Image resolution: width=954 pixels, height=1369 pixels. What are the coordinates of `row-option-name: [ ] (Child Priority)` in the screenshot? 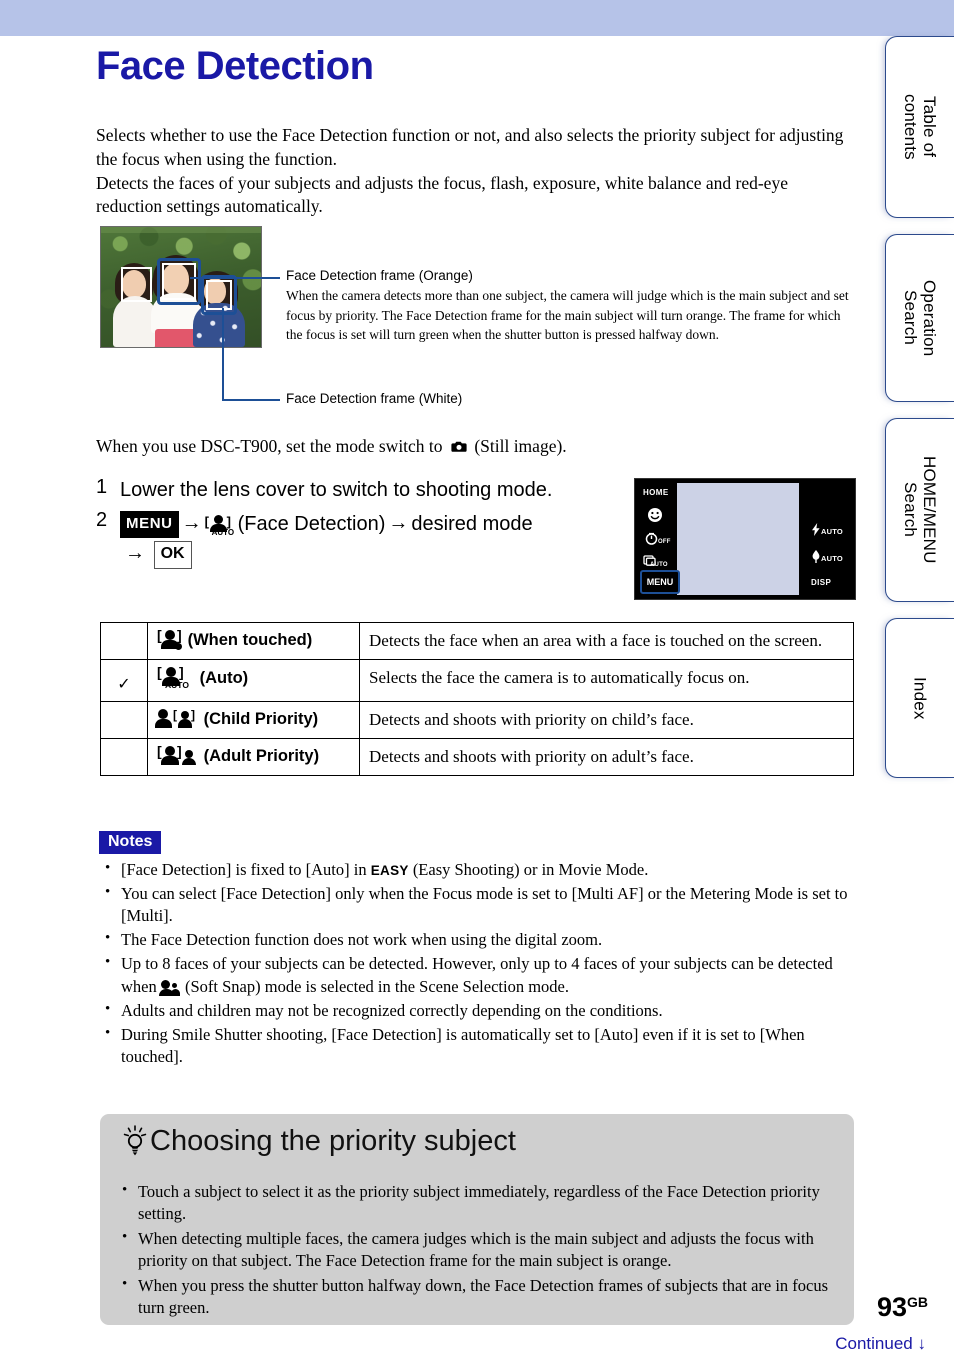 It's located at (253, 720).